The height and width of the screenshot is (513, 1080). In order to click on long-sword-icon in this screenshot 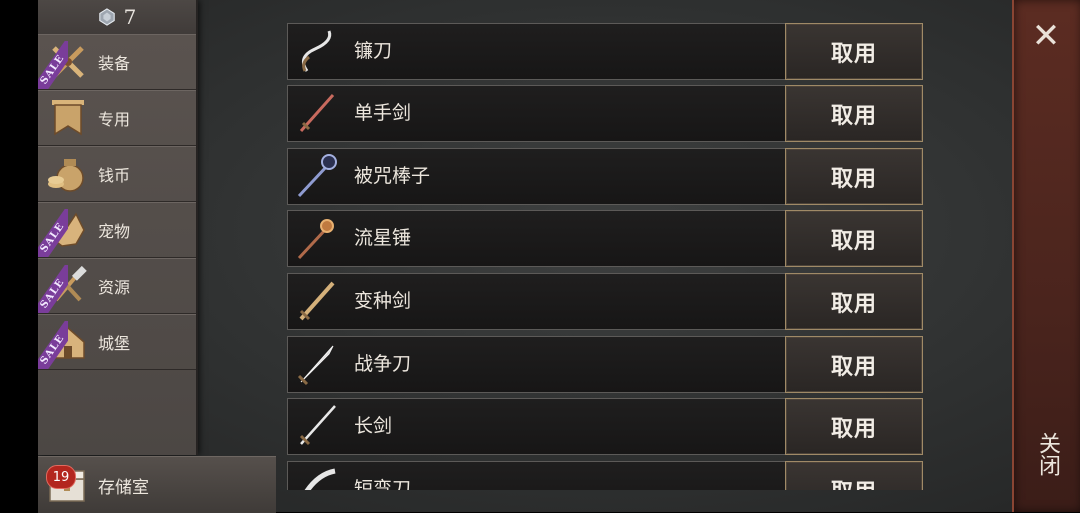, I will do `click(317, 425)`.